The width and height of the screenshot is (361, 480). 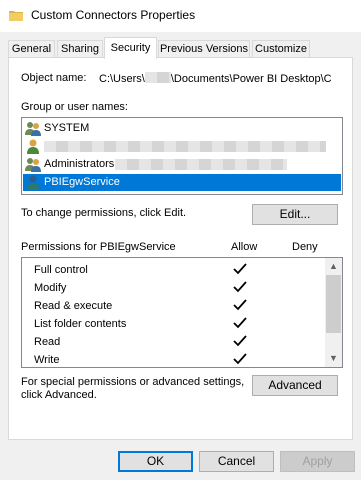 I want to click on permission-name: Read & execute, so click(x=73, y=306).